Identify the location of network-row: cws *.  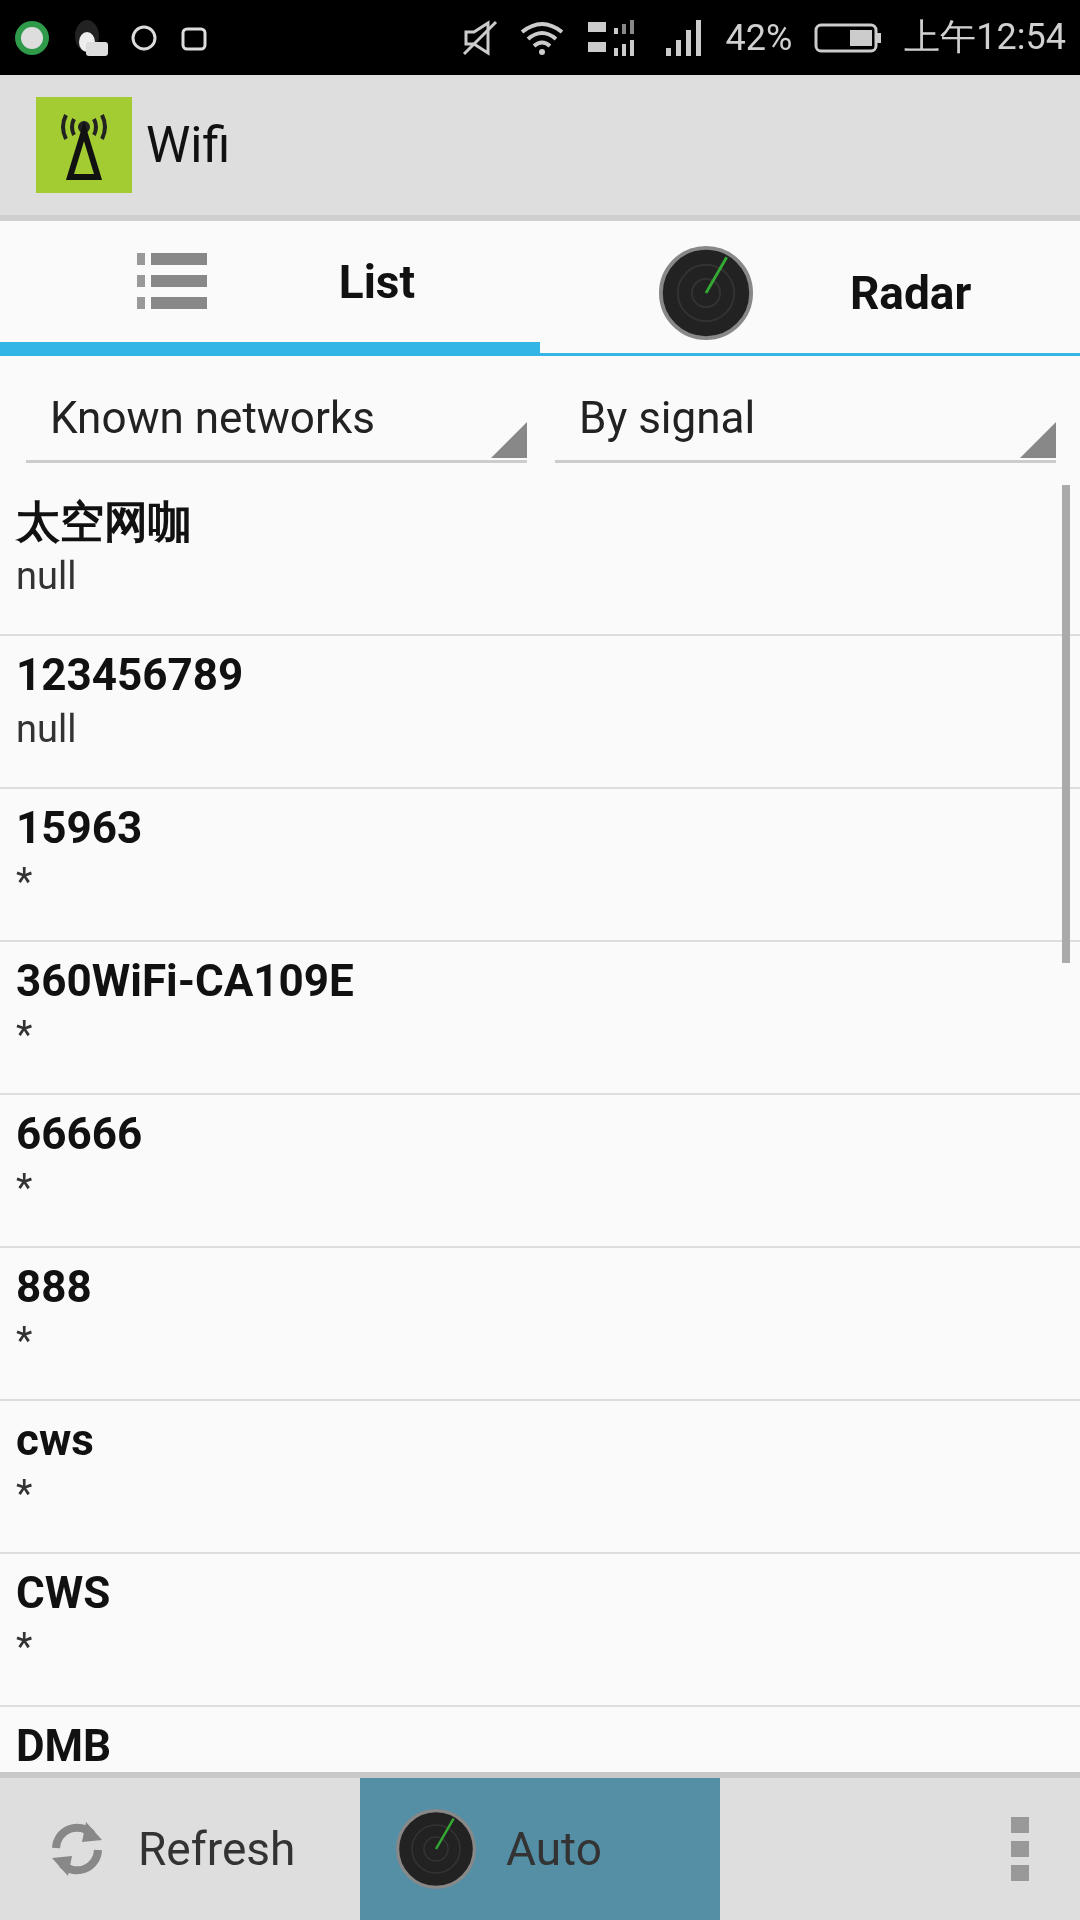
(540, 1477).